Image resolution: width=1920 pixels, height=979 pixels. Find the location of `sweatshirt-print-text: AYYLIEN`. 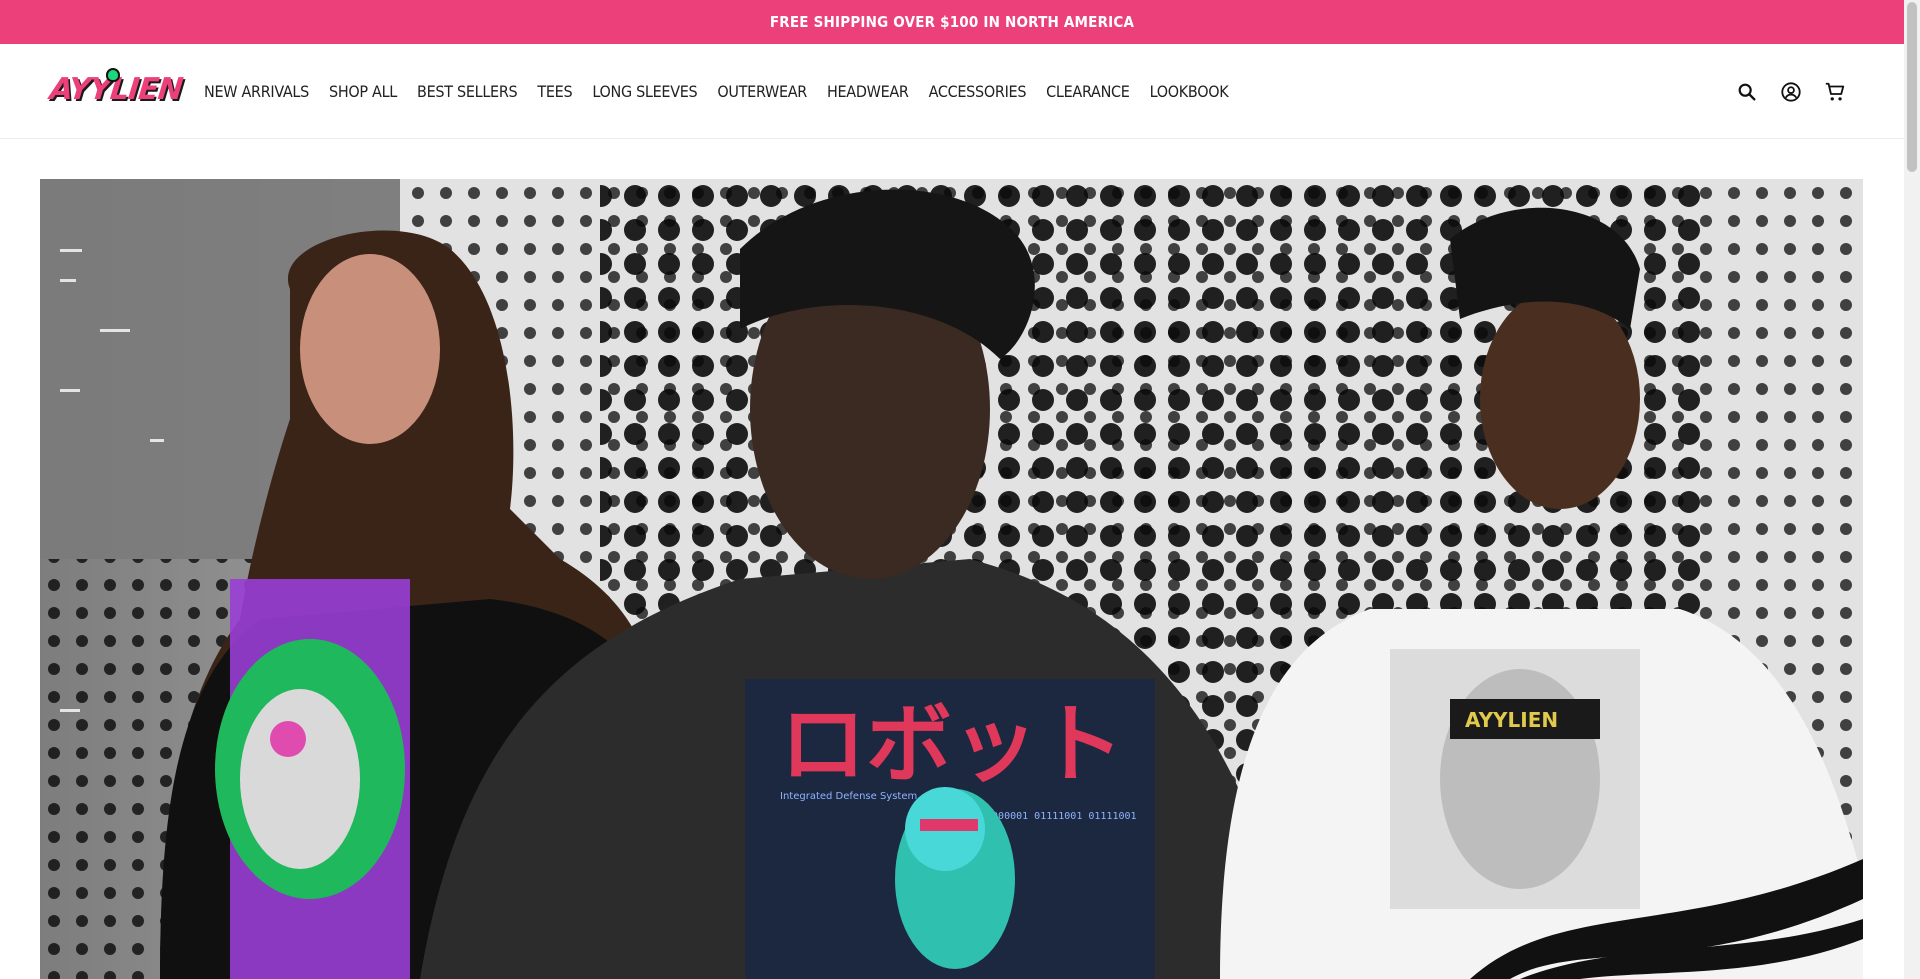

sweatshirt-print-text: AYYLIEN is located at coordinates (1511, 720).